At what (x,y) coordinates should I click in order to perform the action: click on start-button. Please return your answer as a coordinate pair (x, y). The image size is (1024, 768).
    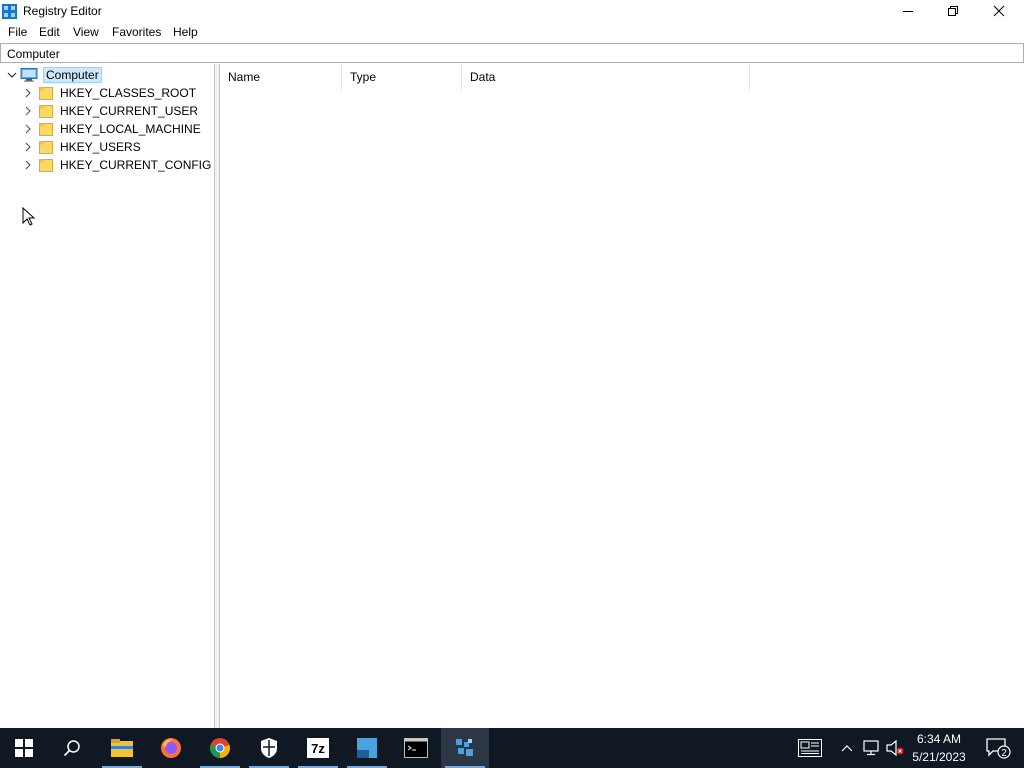
    Looking at the image, I should click on (24, 748).